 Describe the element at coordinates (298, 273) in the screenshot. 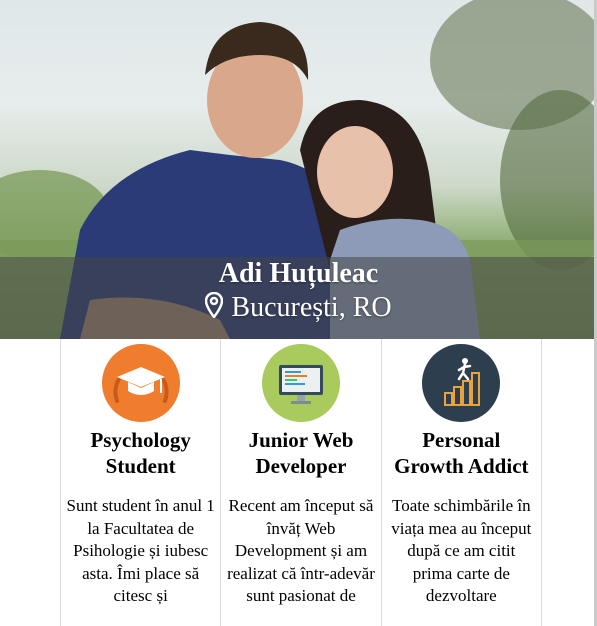

I see `profile-name: Adi Huțuleac` at that location.